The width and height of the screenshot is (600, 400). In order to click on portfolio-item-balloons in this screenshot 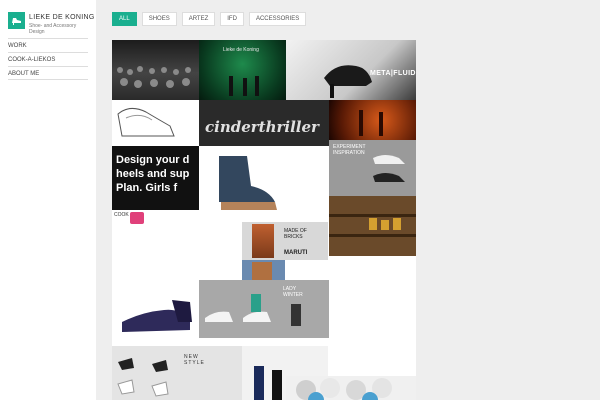, I will do `click(351, 388)`.